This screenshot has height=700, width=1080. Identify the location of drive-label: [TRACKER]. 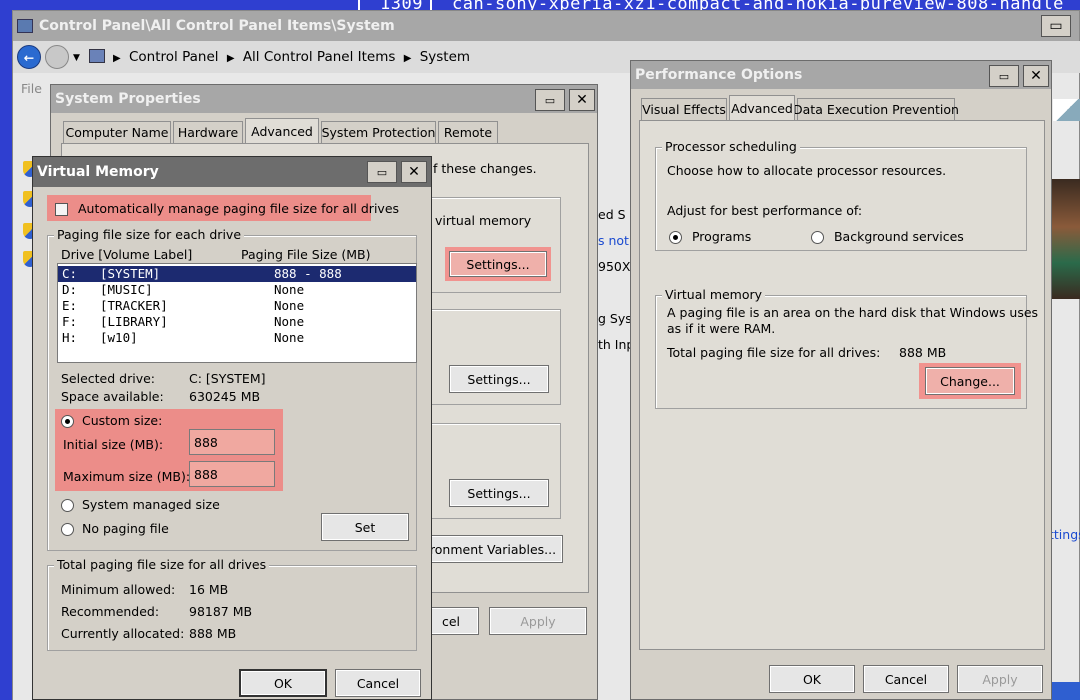
(134, 305).